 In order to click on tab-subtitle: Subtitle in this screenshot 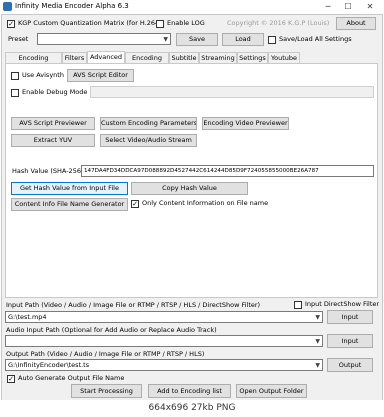, I will do `click(184, 57)`.